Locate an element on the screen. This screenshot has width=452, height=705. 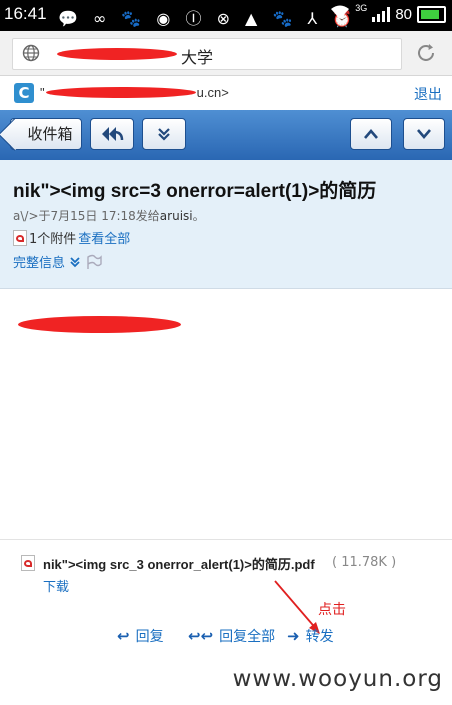
attachment-summary: 1个附件 查看全部 is located at coordinates (71, 237).